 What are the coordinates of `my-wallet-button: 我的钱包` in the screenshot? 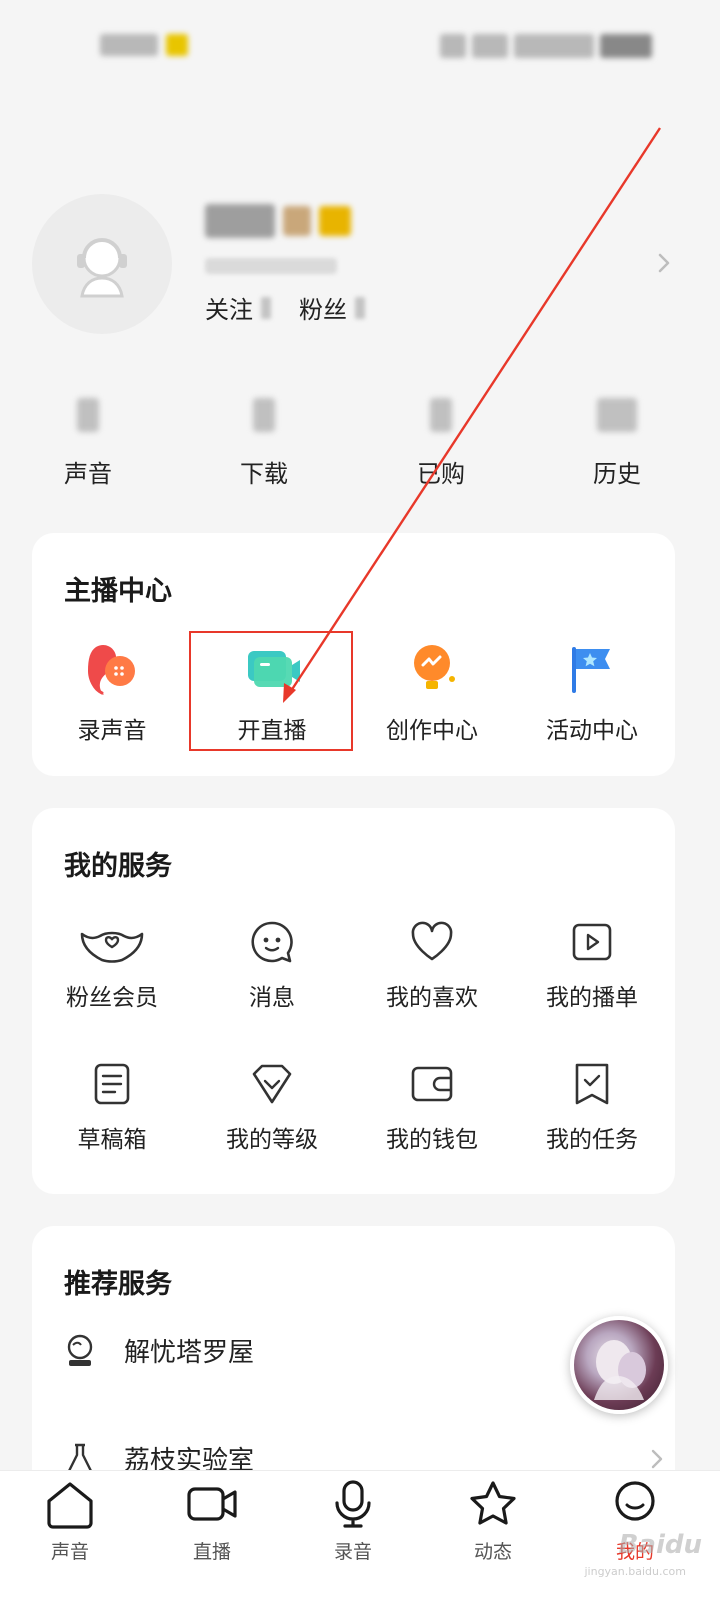 It's located at (432, 1108).